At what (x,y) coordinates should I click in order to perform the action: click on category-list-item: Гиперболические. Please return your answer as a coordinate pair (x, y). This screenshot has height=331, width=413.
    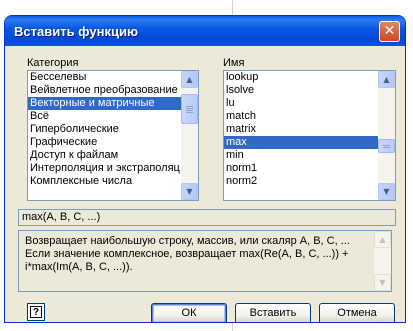
    Looking at the image, I should click on (104, 129).